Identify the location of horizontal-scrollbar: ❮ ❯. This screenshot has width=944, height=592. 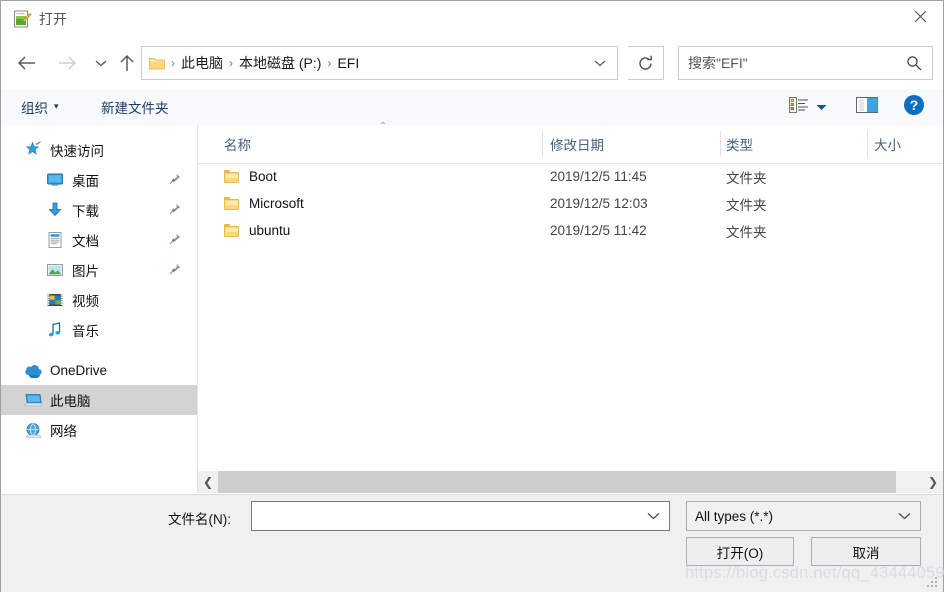
(570, 482).